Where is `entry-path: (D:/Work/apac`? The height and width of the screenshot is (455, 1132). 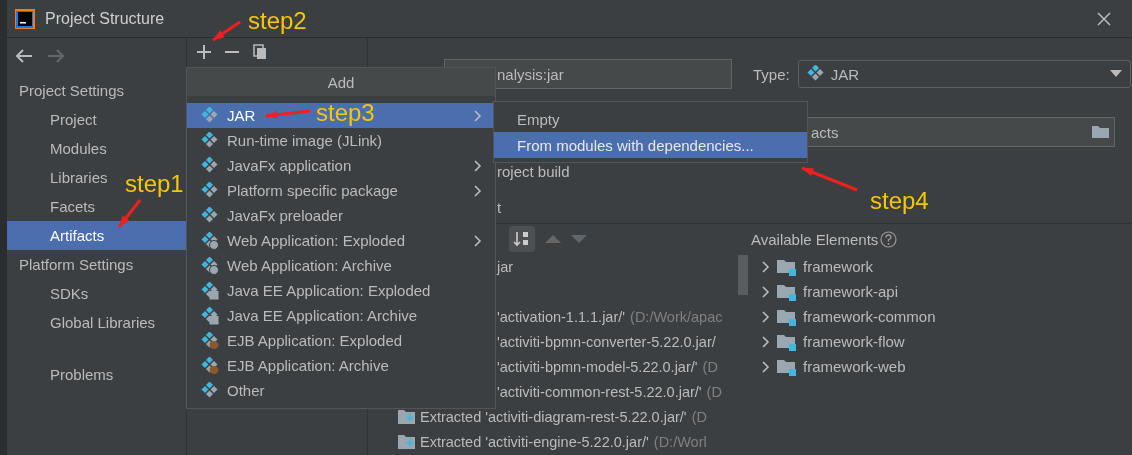
entry-path: (D:/Work/apac is located at coordinates (676, 316).